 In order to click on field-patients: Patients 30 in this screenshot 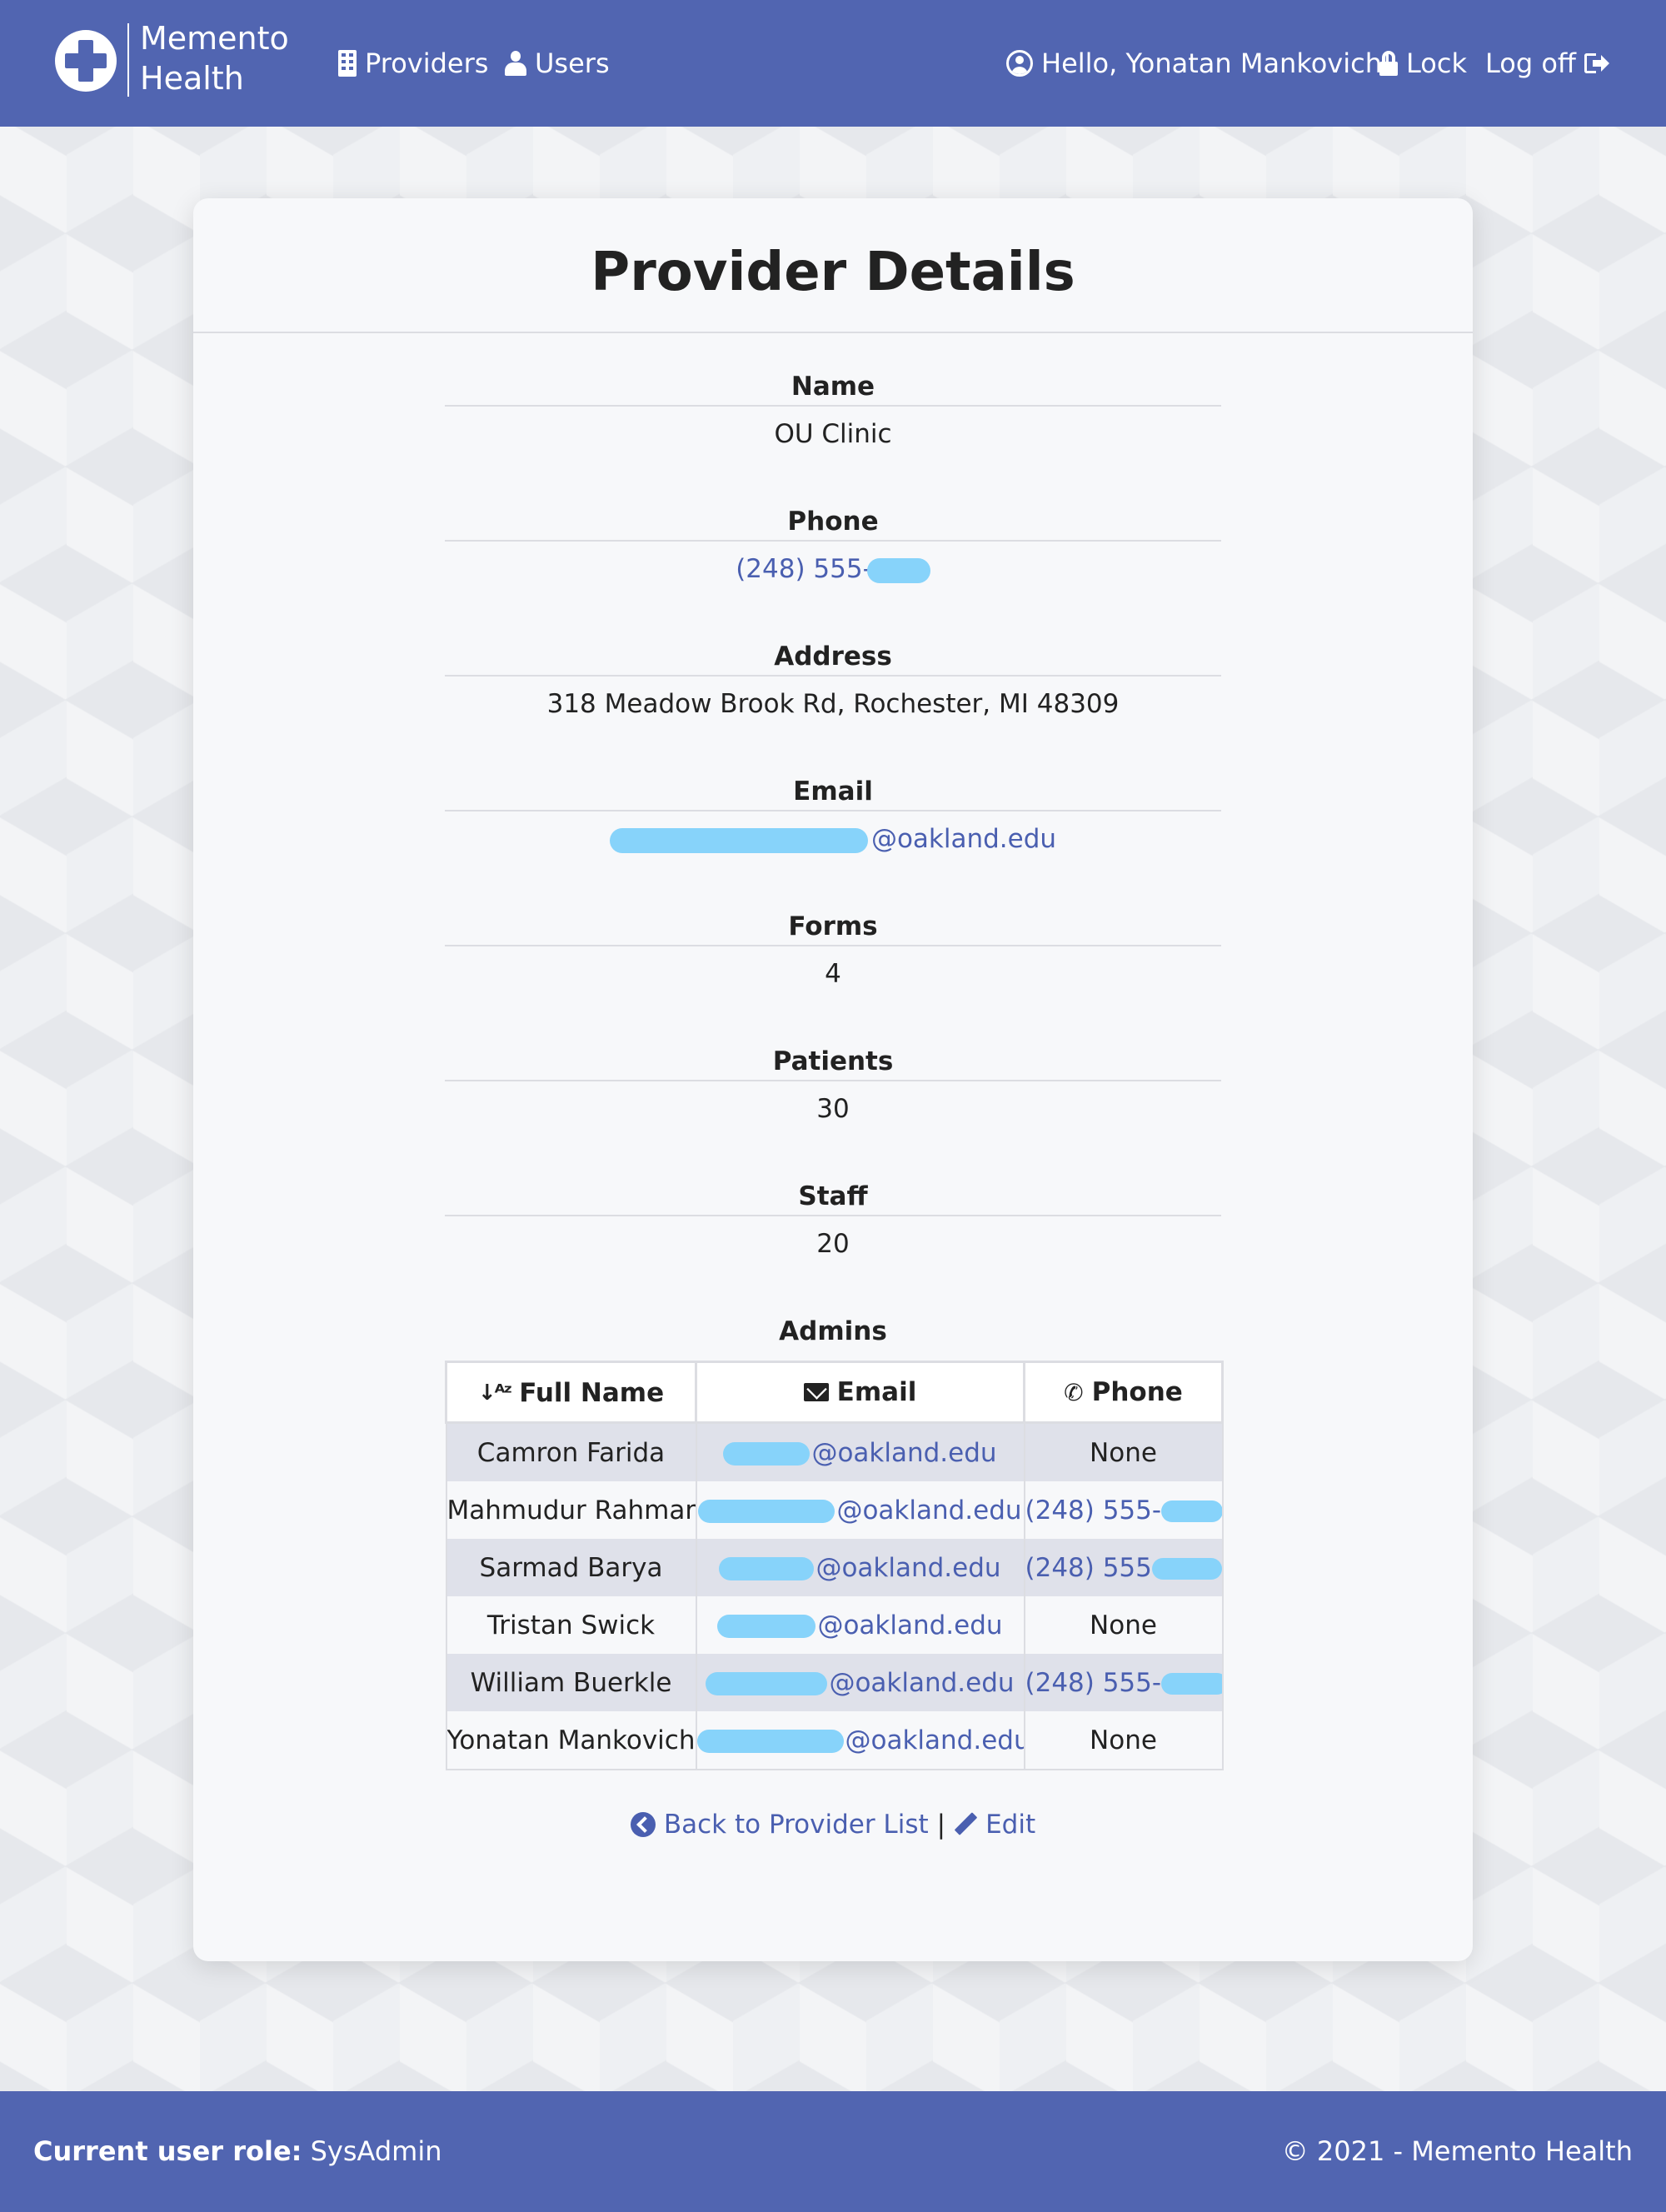, I will do `click(833, 1089)`.